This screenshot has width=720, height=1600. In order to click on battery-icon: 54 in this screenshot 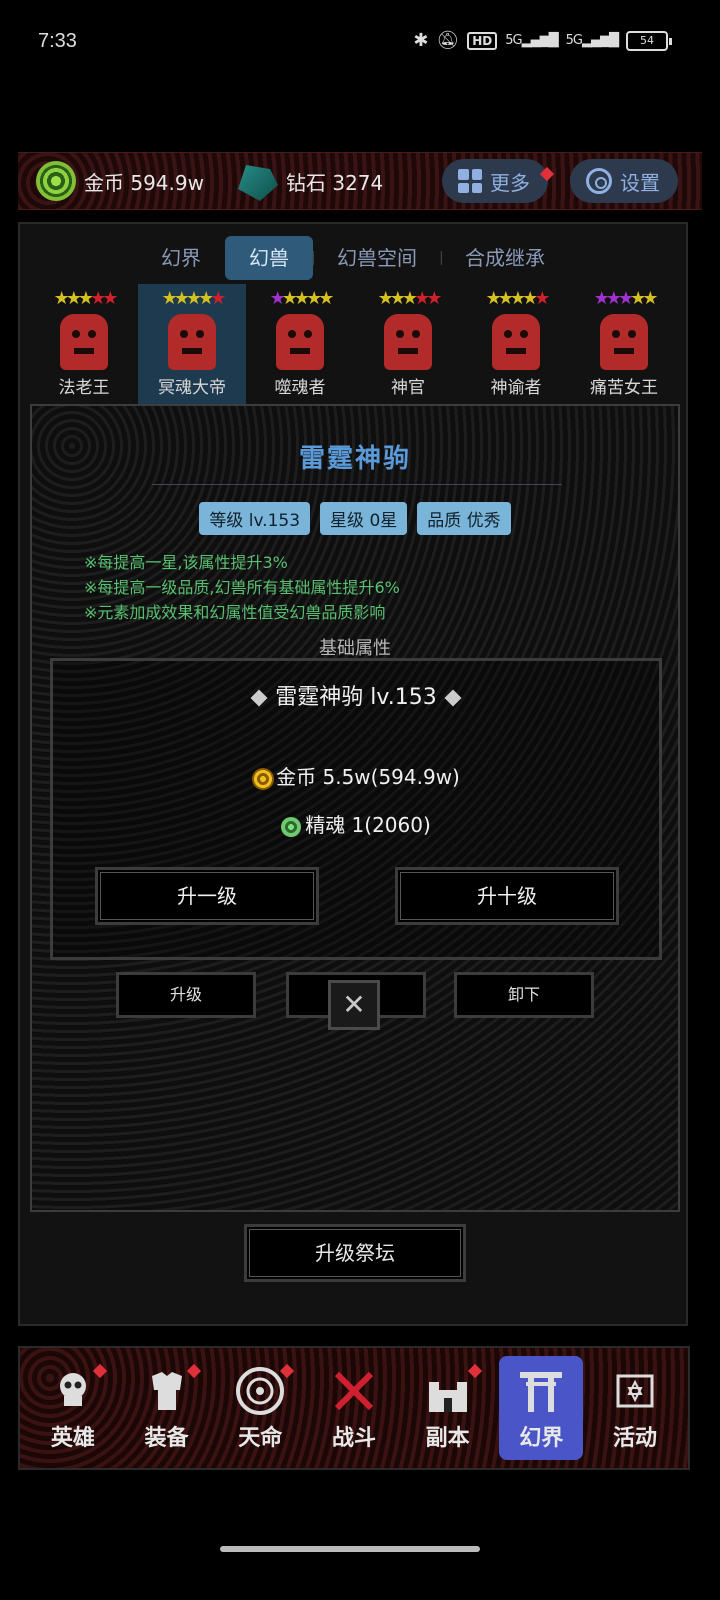, I will do `click(649, 40)`.